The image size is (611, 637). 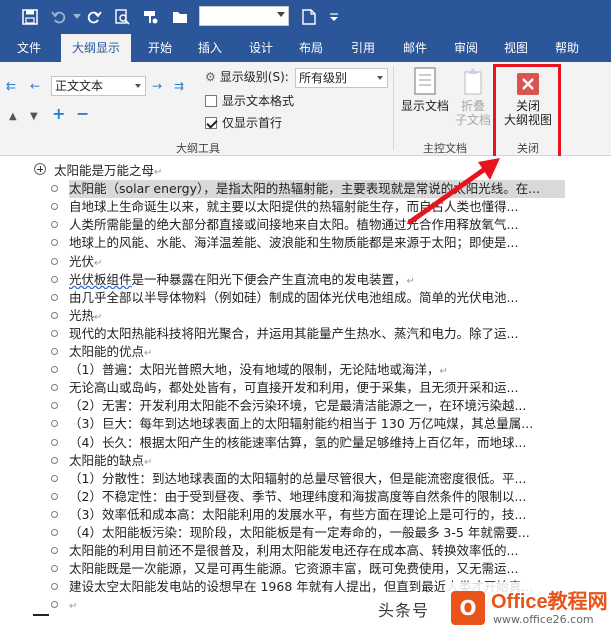 What do you see at coordinates (333, 352) in the screenshot?
I see `outline-paragraph: 太阳能的优点↵` at bounding box center [333, 352].